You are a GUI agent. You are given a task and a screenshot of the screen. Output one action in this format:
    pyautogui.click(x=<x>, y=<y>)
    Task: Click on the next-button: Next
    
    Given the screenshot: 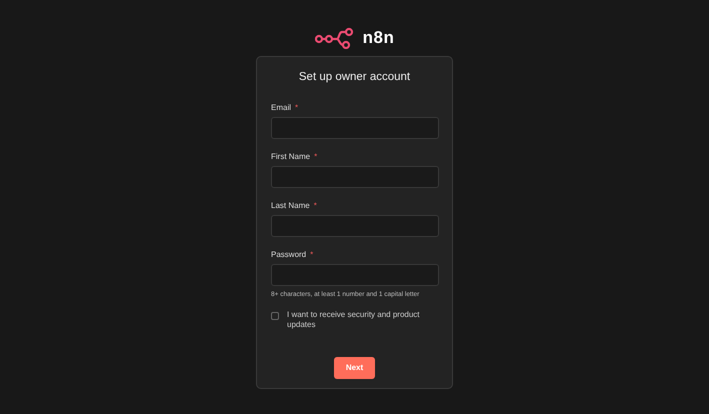 What is the action you would take?
    pyautogui.click(x=354, y=368)
    